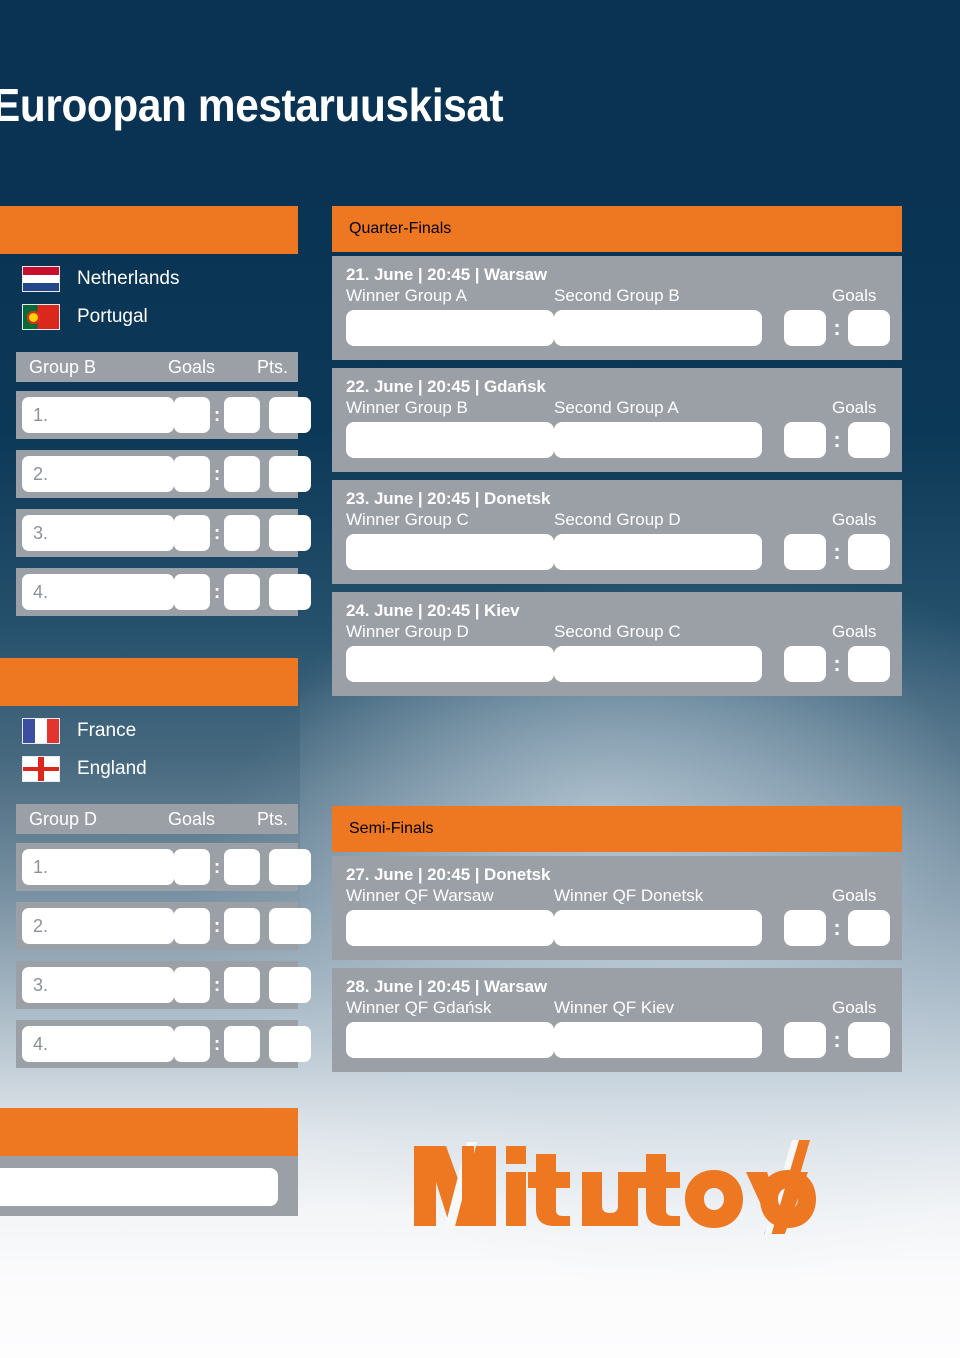 This screenshot has height=1358, width=960. I want to click on match-label-row: Winner QF Warsaw Winner QF Donetsk Goals, so click(617, 897).